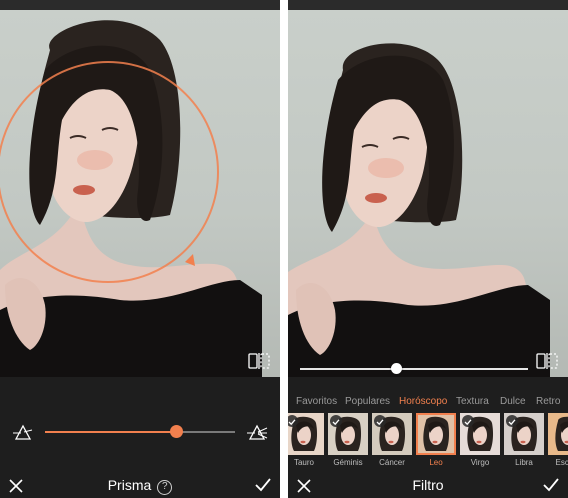  I want to click on compare-button, so click(259, 361).